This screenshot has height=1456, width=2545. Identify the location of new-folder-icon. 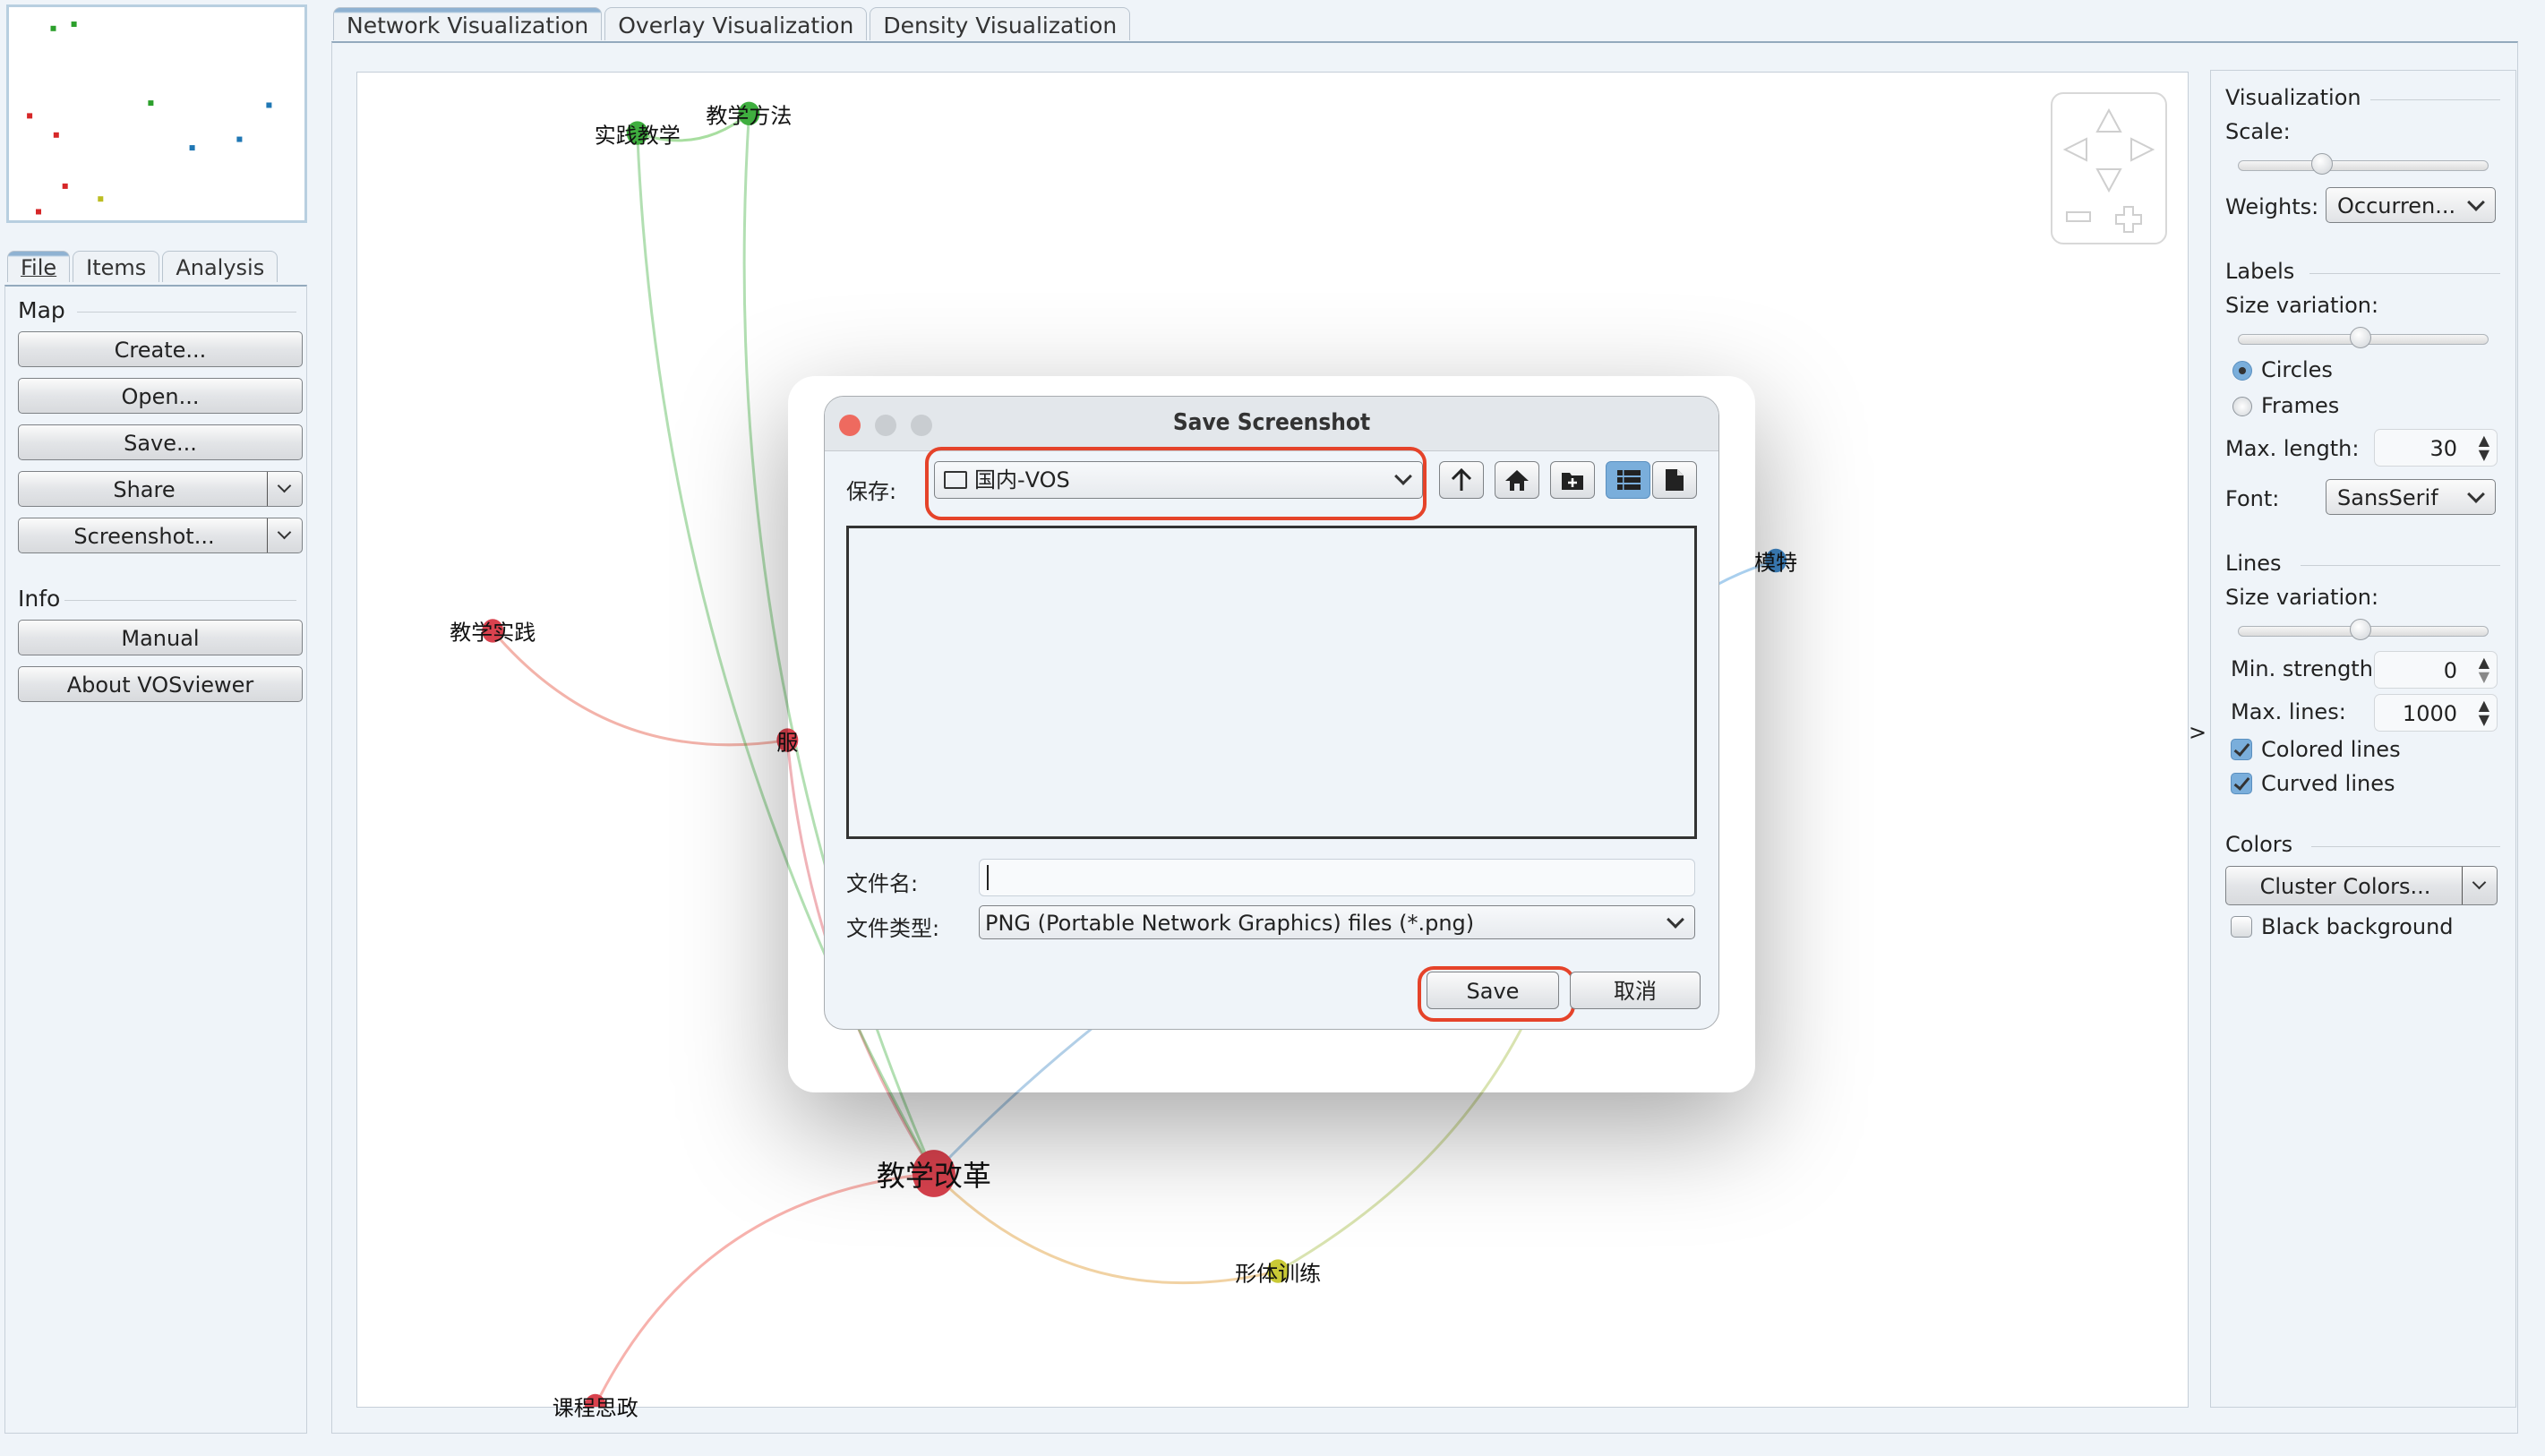
(1572, 481).